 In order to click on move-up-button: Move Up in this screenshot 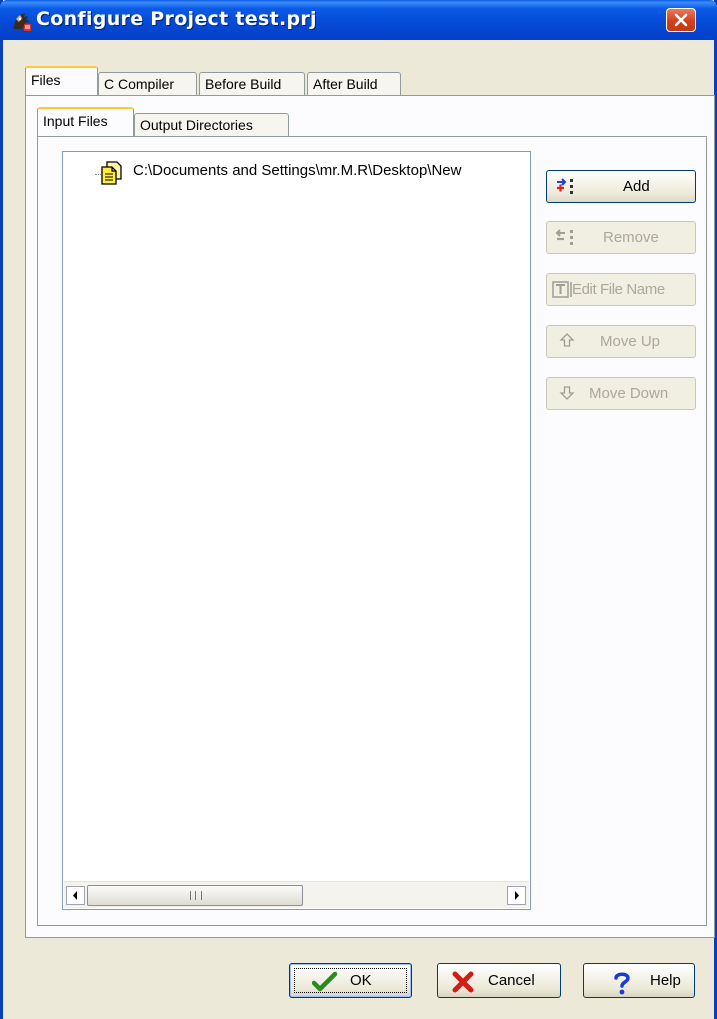, I will do `click(621, 341)`.